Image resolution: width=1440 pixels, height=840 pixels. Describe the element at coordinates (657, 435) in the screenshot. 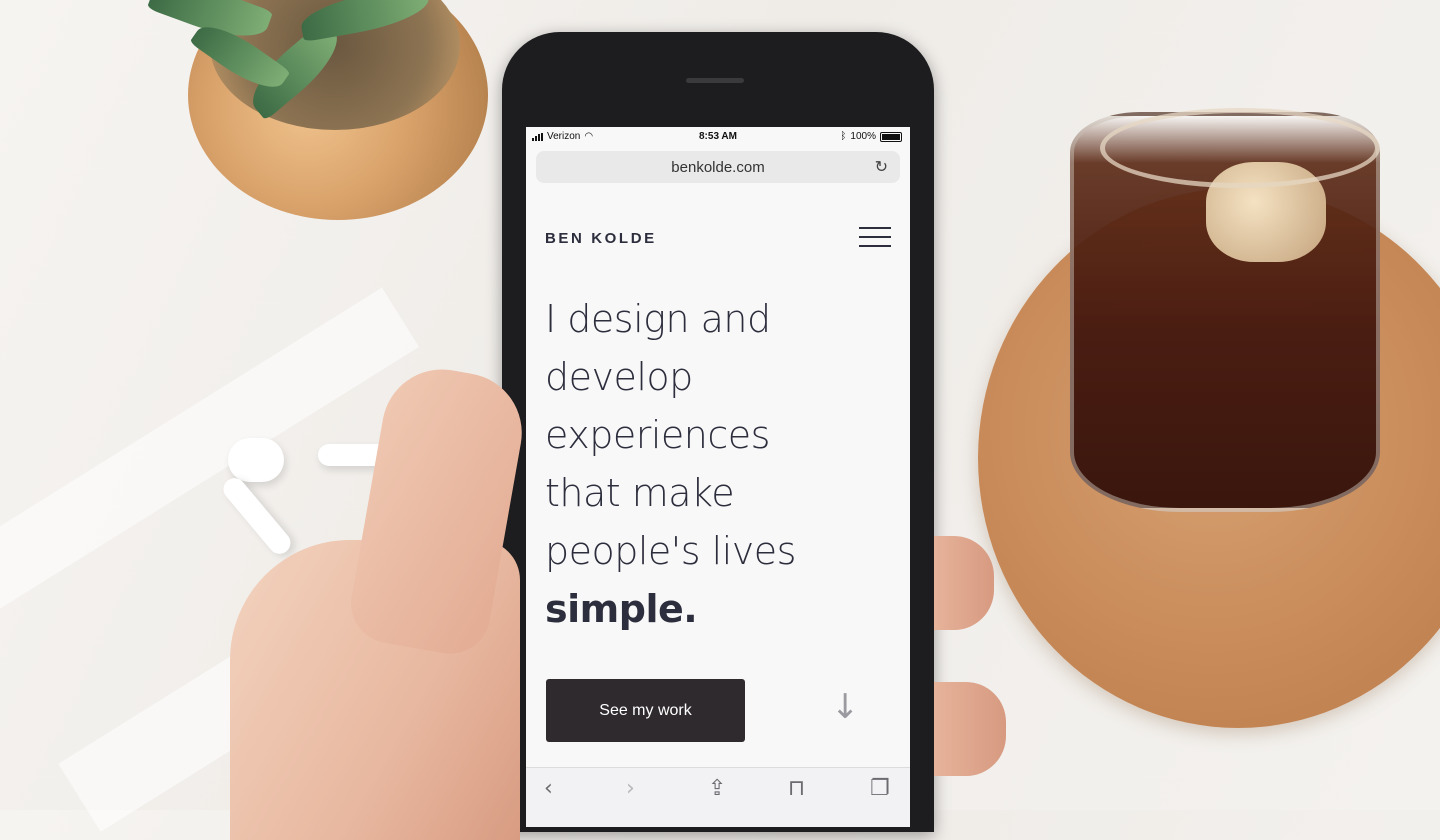

I see `headline-line: experiences` at that location.